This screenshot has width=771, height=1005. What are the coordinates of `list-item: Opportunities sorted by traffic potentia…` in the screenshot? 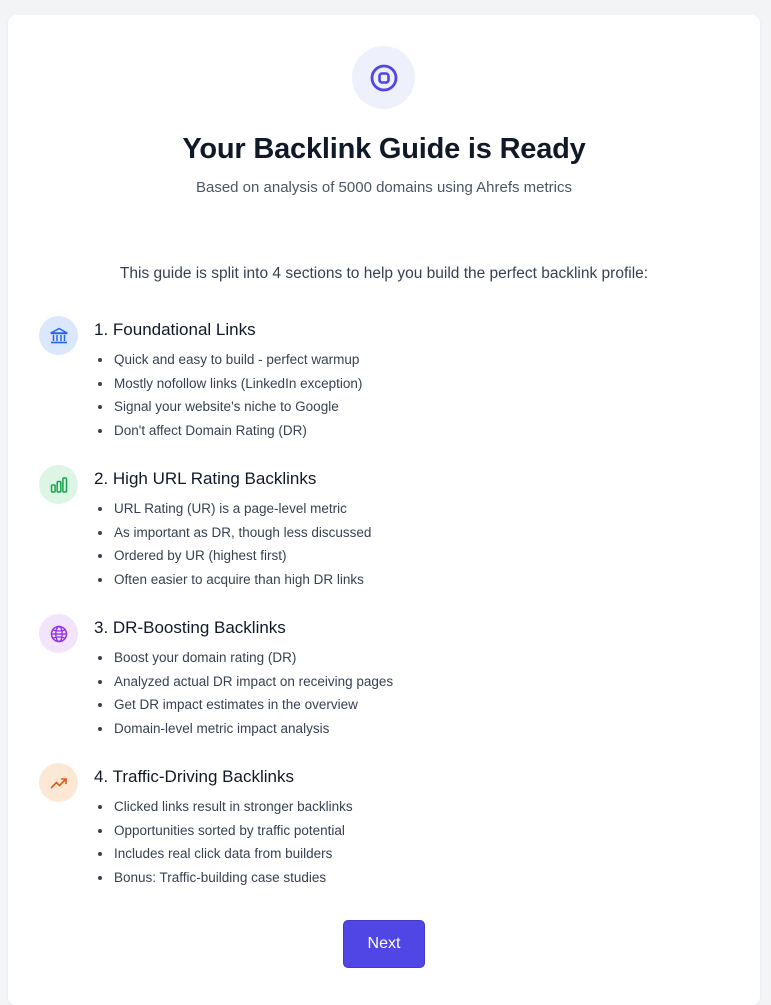 It's located at (223, 835).